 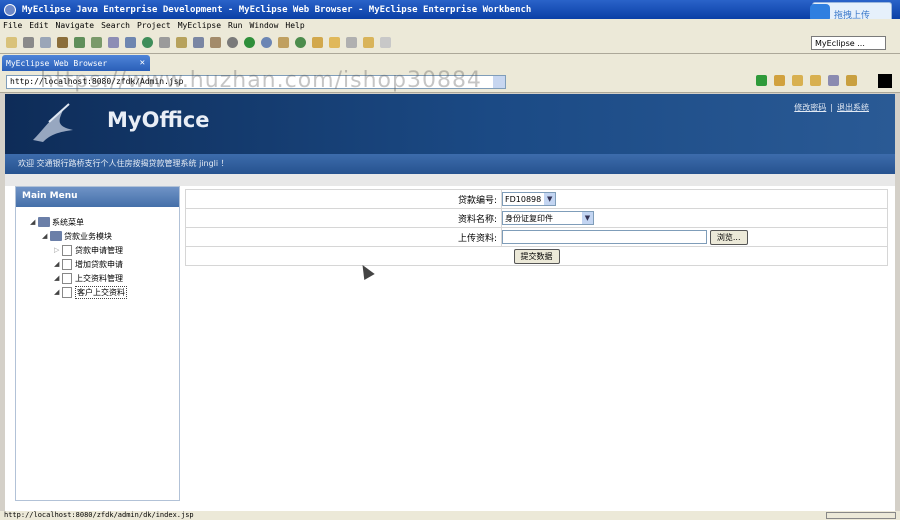 I want to click on package-icon, so click(x=62, y=42).